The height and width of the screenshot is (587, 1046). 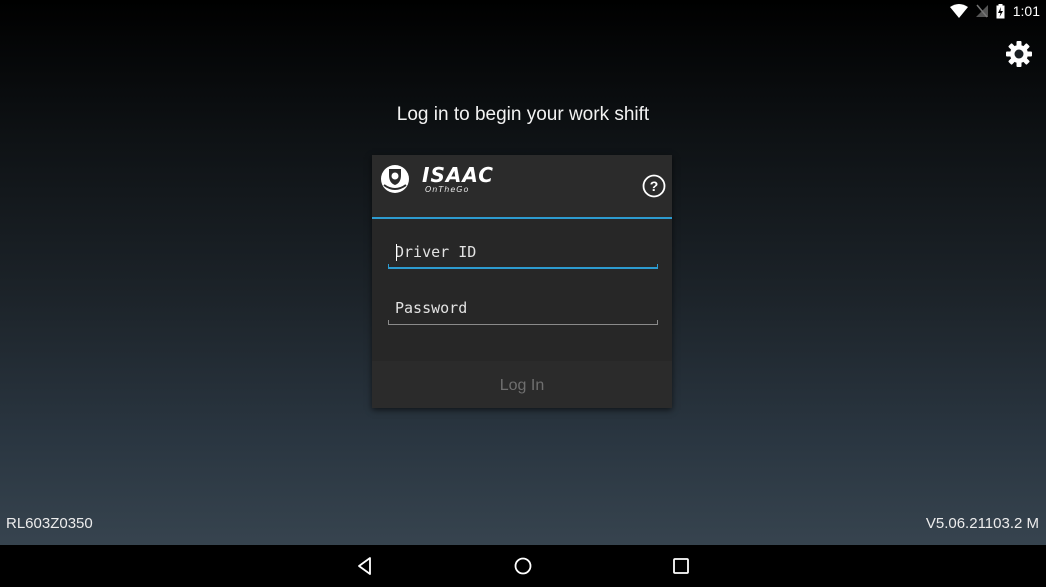 I want to click on back-icon, so click(x=365, y=566).